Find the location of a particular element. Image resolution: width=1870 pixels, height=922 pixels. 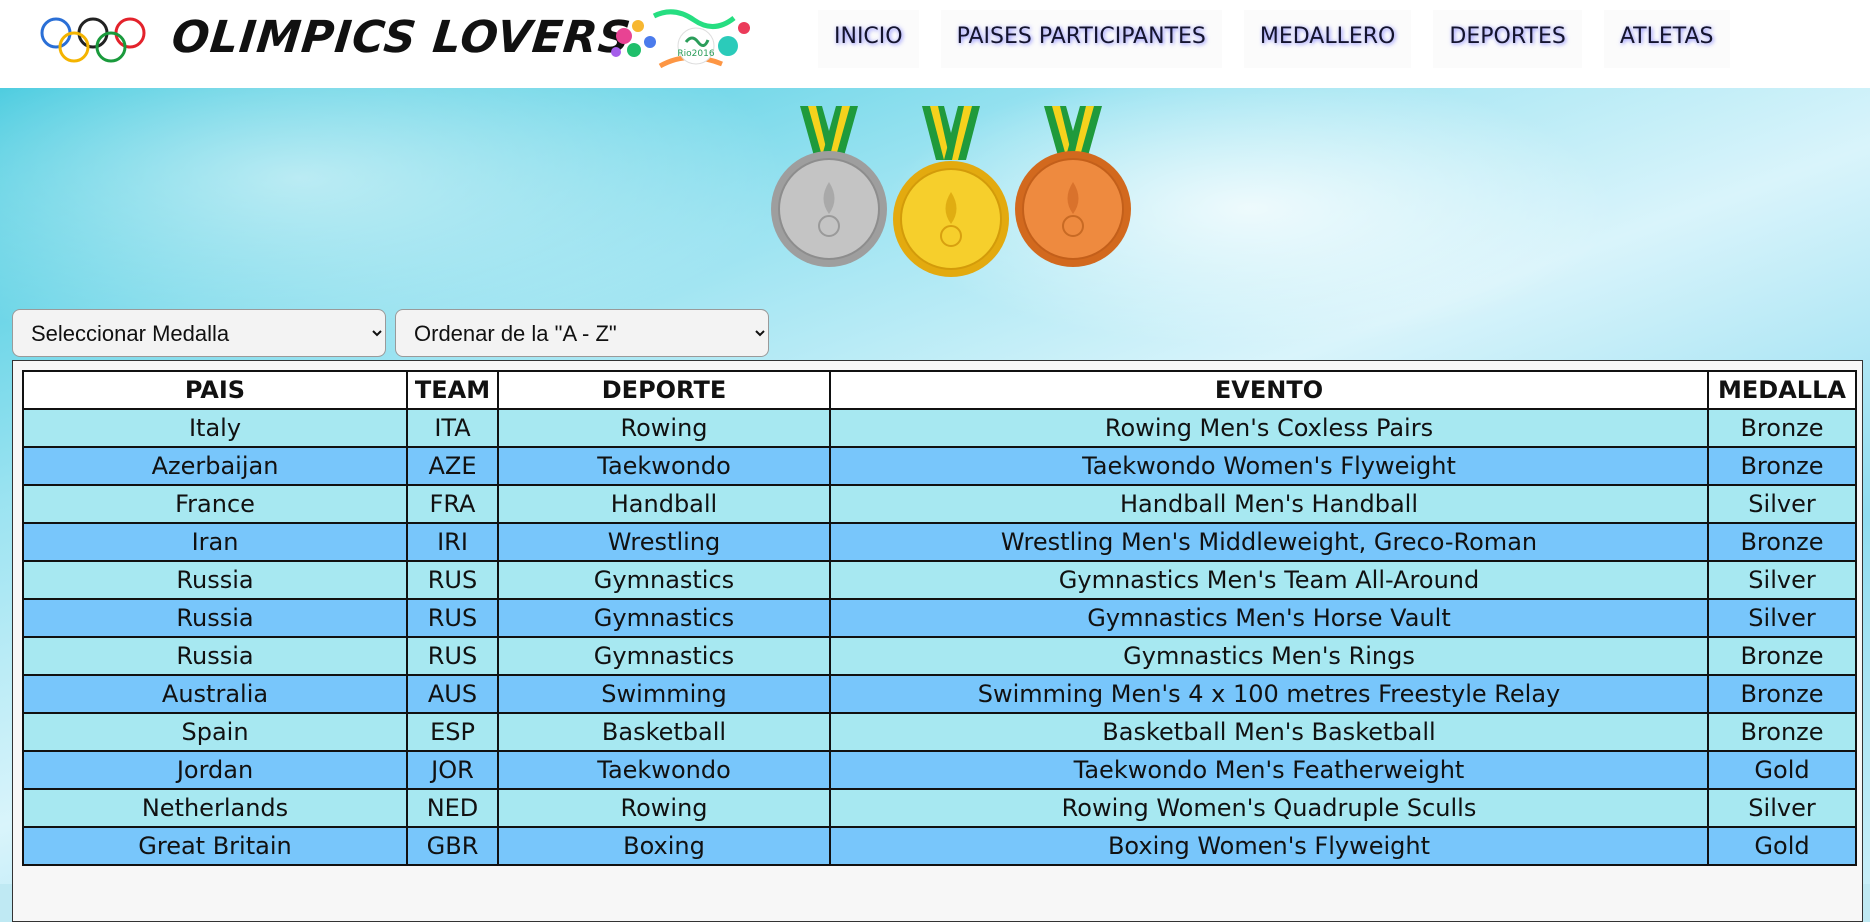

table-header-row: PAIS TEAM DEPORTE EVENTO MEDALLA is located at coordinates (939, 390).